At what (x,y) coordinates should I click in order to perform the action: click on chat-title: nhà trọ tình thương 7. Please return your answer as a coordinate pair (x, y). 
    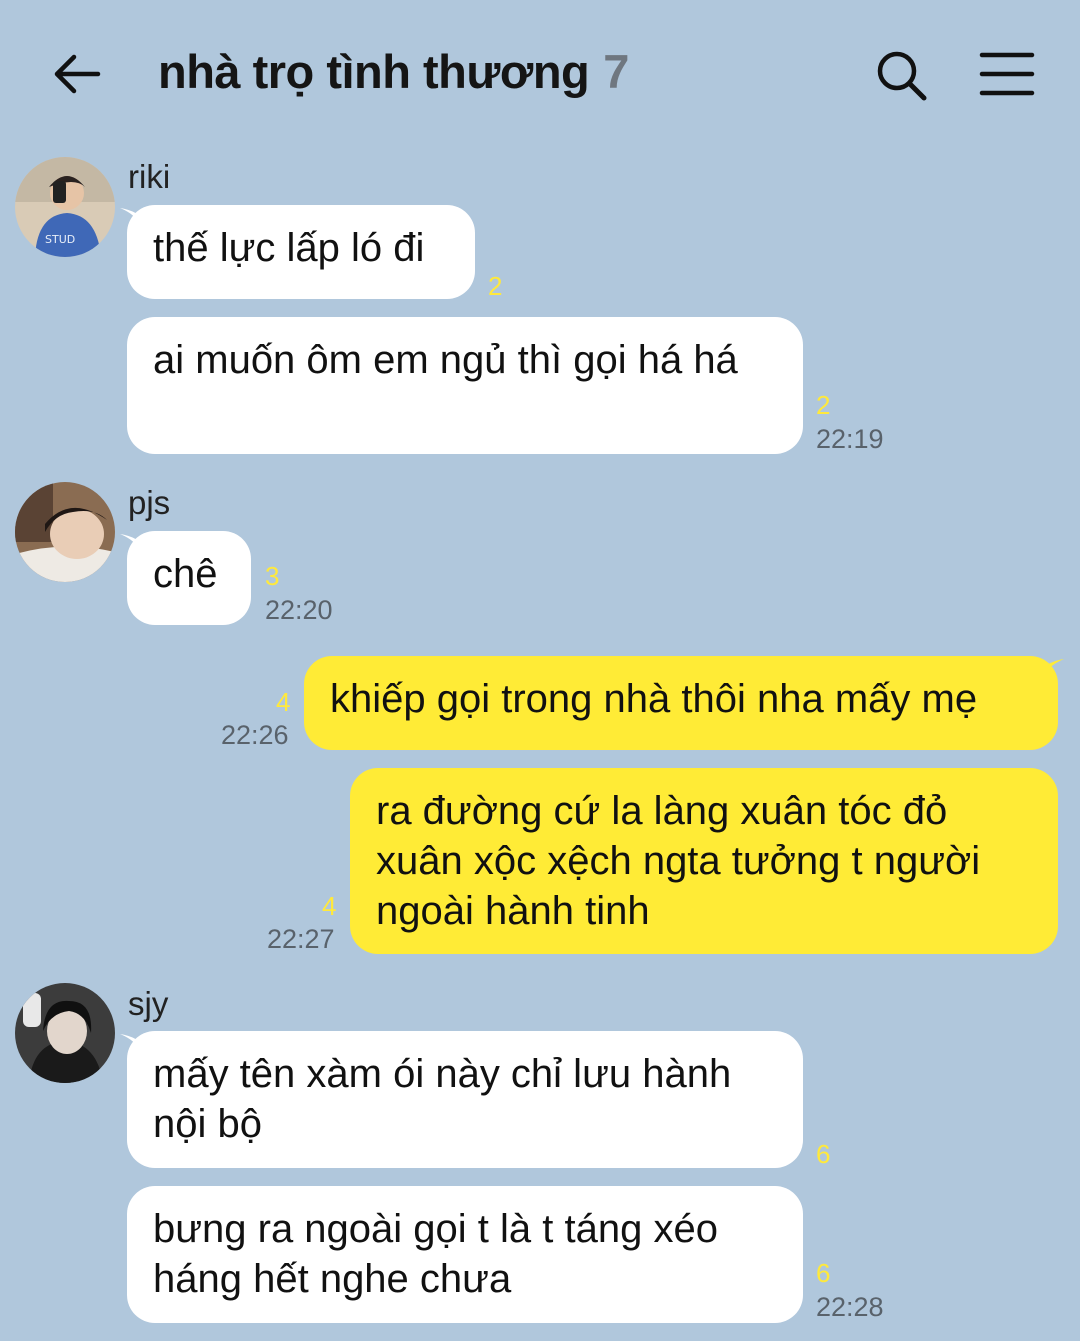
    Looking at the image, I should click on (393, 76).